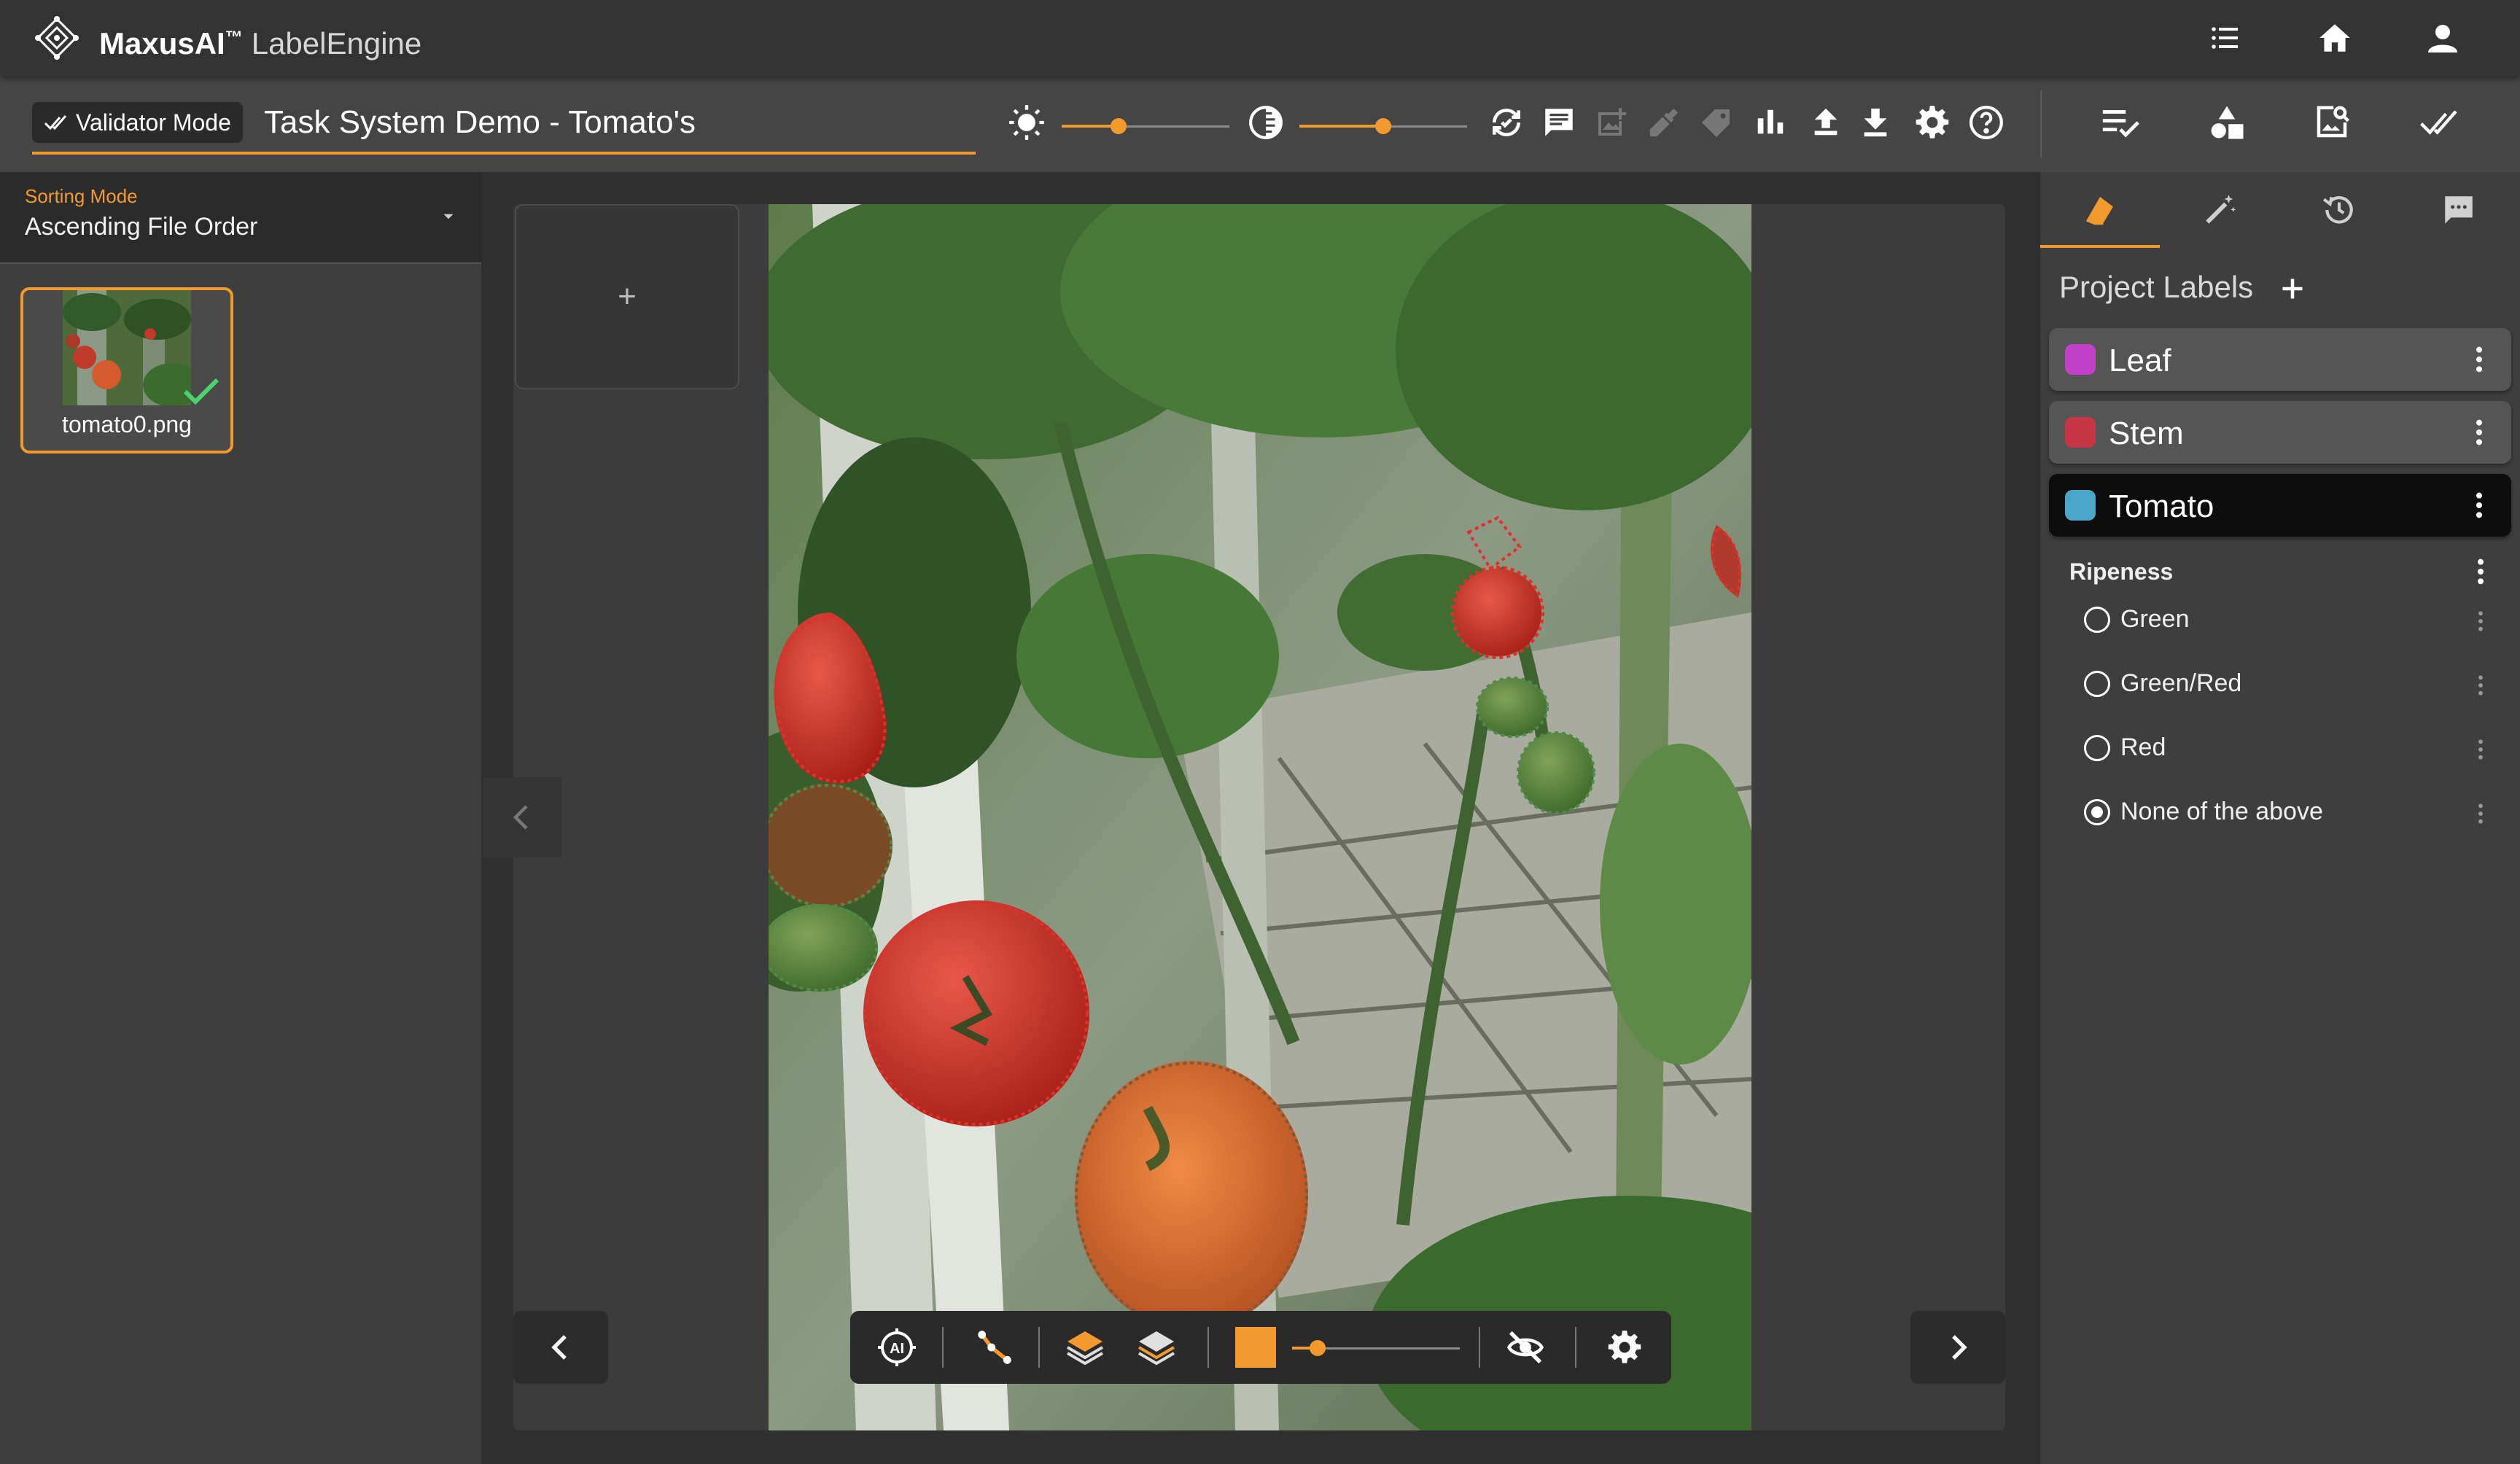 The image size is (2520, 1464). I want to click on chevron-right-icon, so click(1959, 1347).